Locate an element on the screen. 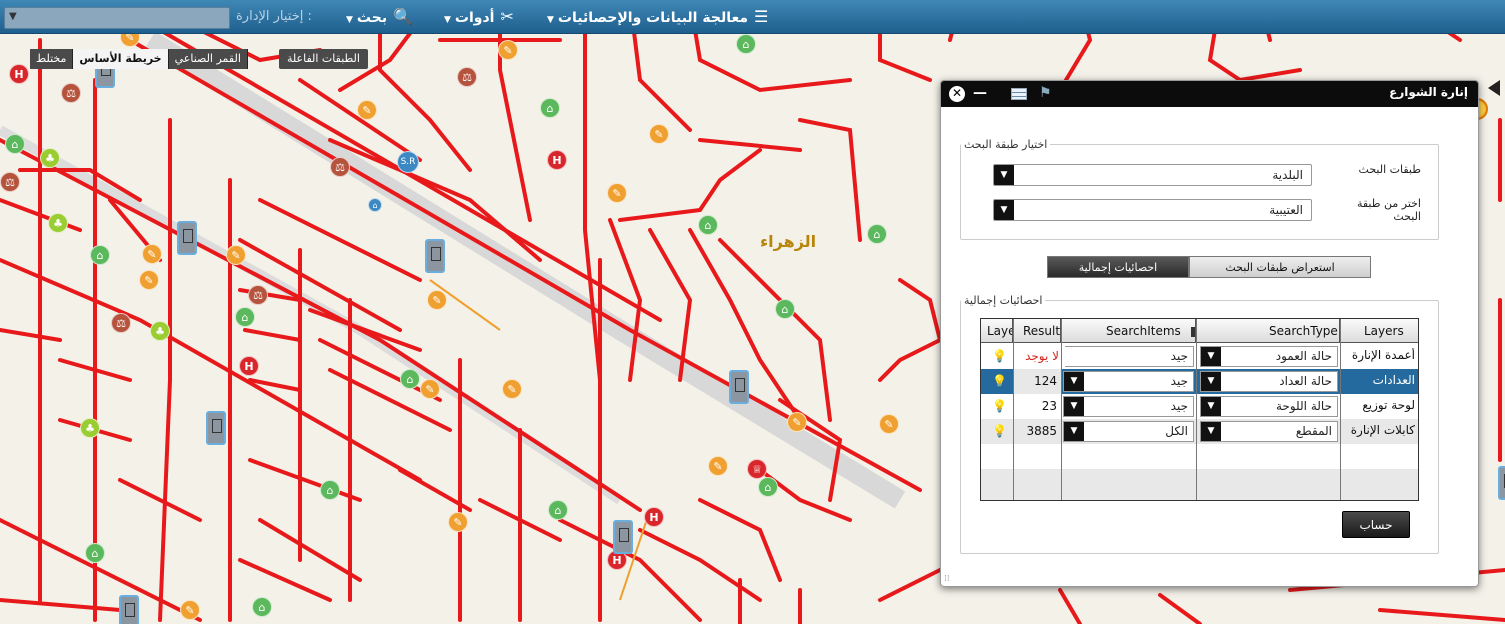  basemap-satellite-button: القمر الصناعي is located at coordinates (208, 59).